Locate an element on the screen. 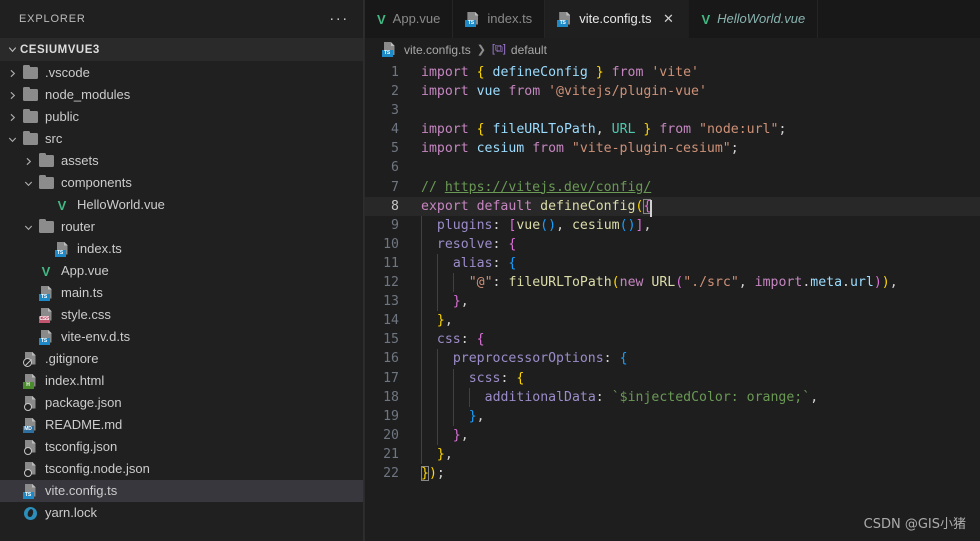 The width and height of the screenshot is (980, 541). tree-item-components: components is located at coordinates (182, 183).